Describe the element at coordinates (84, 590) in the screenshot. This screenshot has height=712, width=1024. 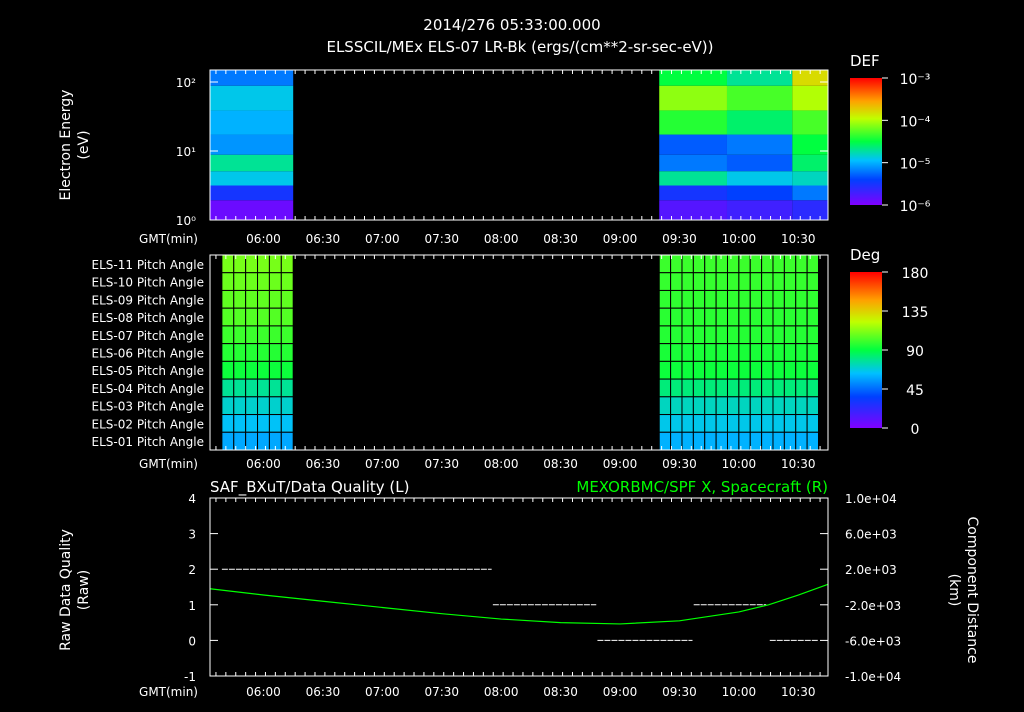
I see `y-axis-units: (Raw)` at that location.